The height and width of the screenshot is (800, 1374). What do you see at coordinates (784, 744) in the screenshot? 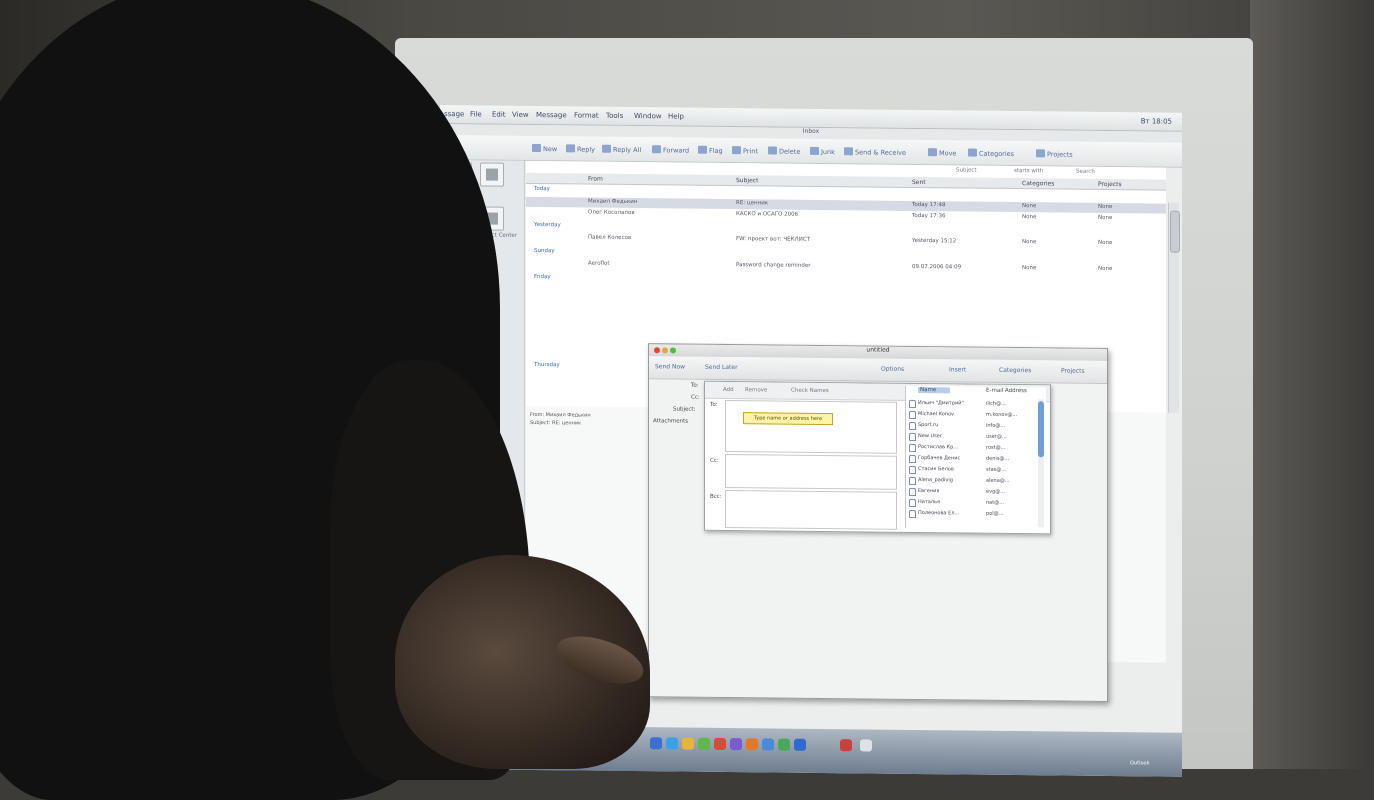
I see `excel-icon` at bounding box center [784, 744].